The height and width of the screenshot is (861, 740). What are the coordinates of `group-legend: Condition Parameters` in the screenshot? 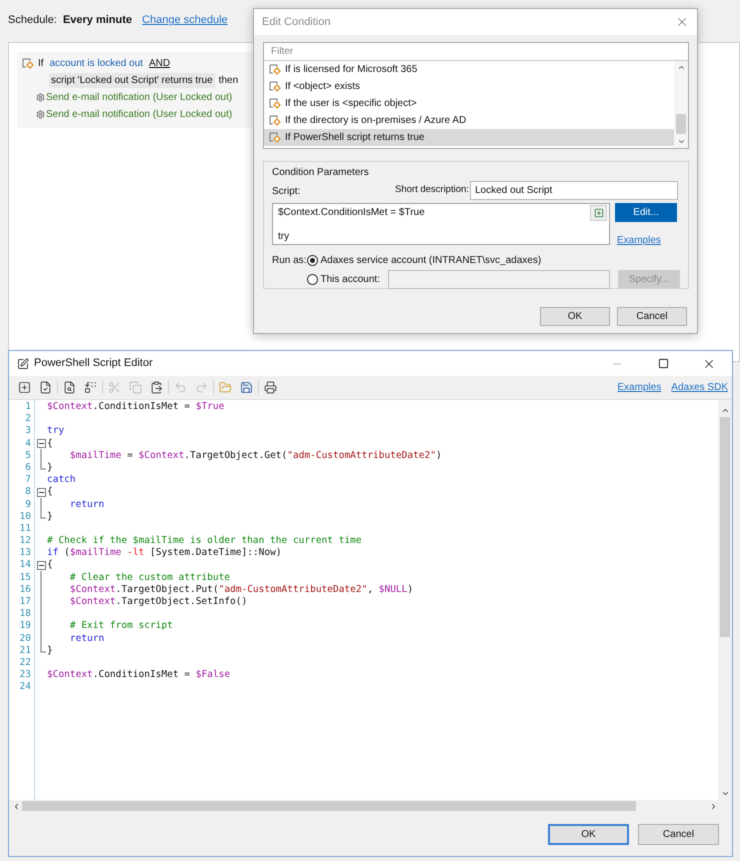 It's located at (320, 172).